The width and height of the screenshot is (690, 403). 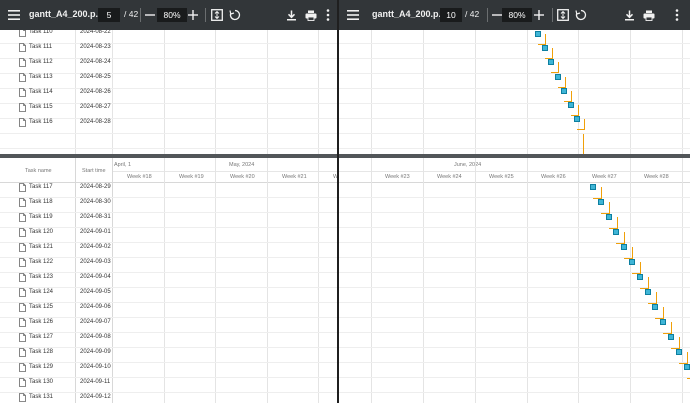 What do you see at coordinates (41, 247) in the screenshot?
I see `task-name: Task 121` at bounding box center [41, 247].